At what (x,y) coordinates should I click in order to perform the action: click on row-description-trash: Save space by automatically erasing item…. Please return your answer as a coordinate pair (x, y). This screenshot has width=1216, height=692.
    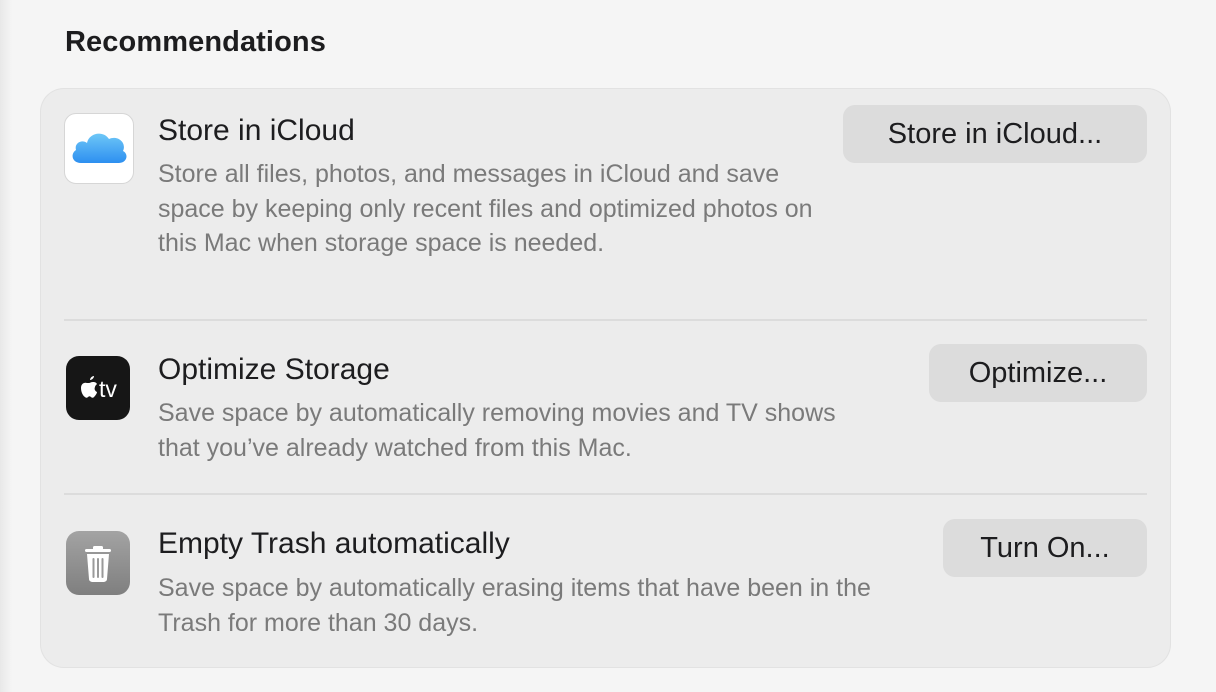
    Looking at the image, I should click on (514, 605).